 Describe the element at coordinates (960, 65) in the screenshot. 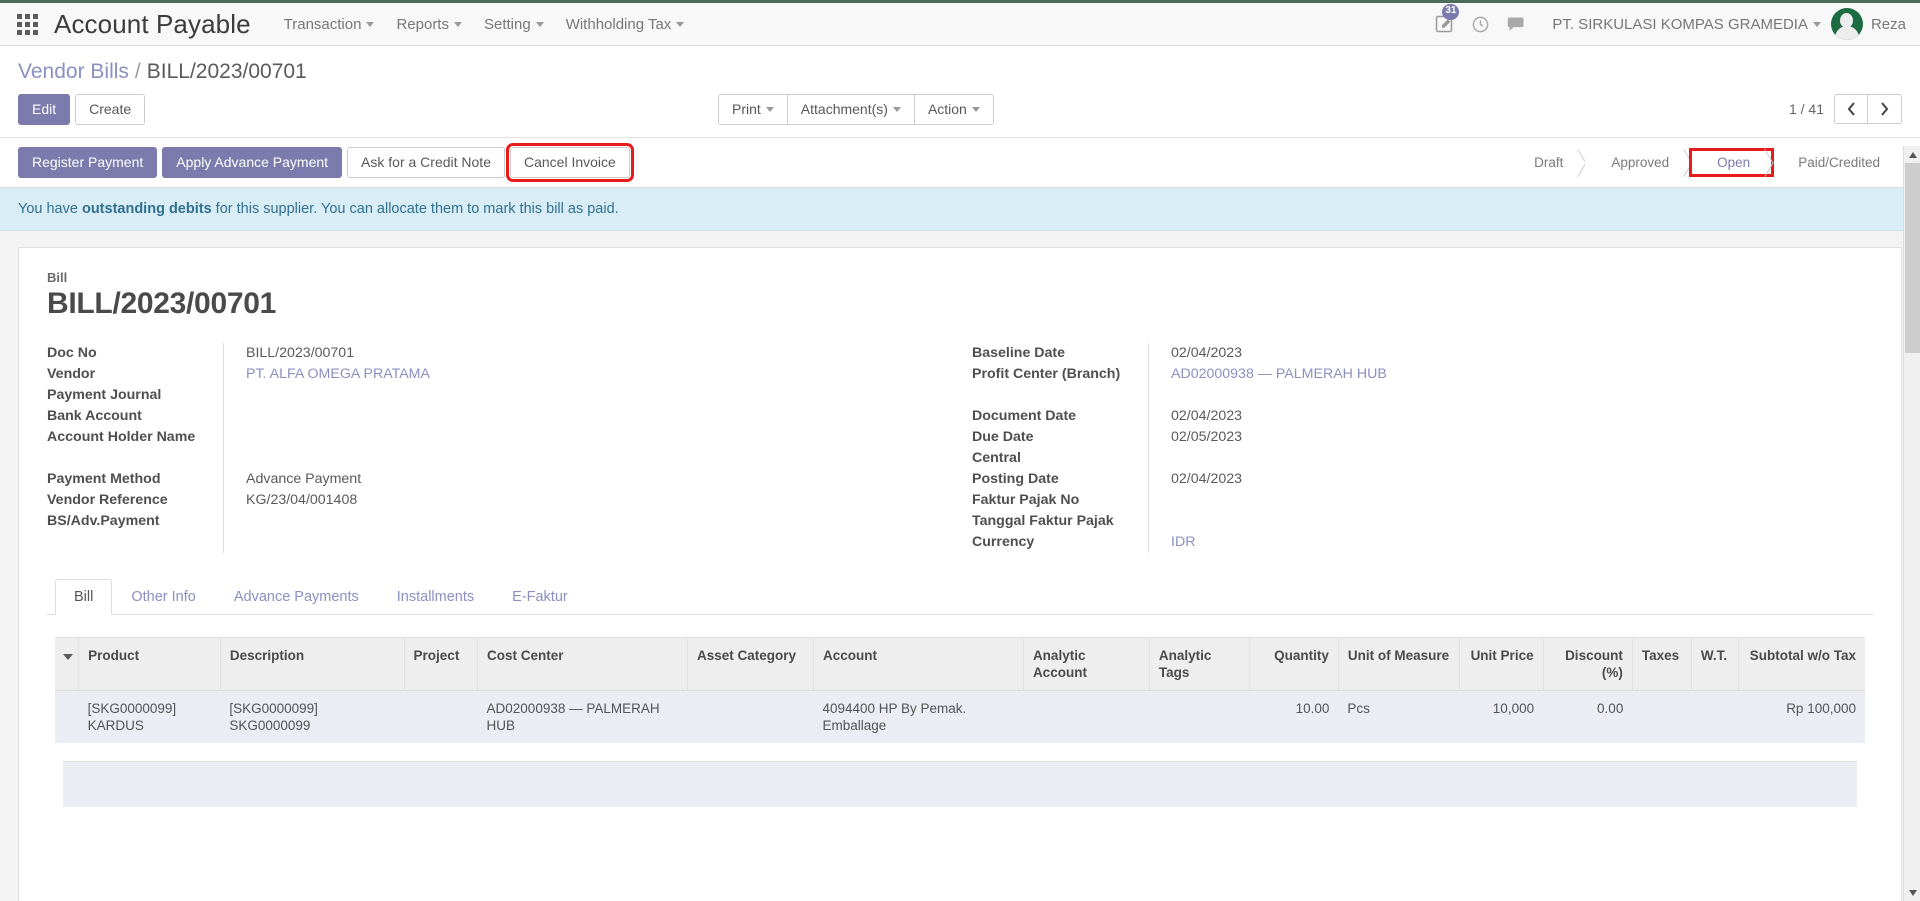

I see `breadcrumb: Vendor Bills / BILL/2023/00701` at that location.